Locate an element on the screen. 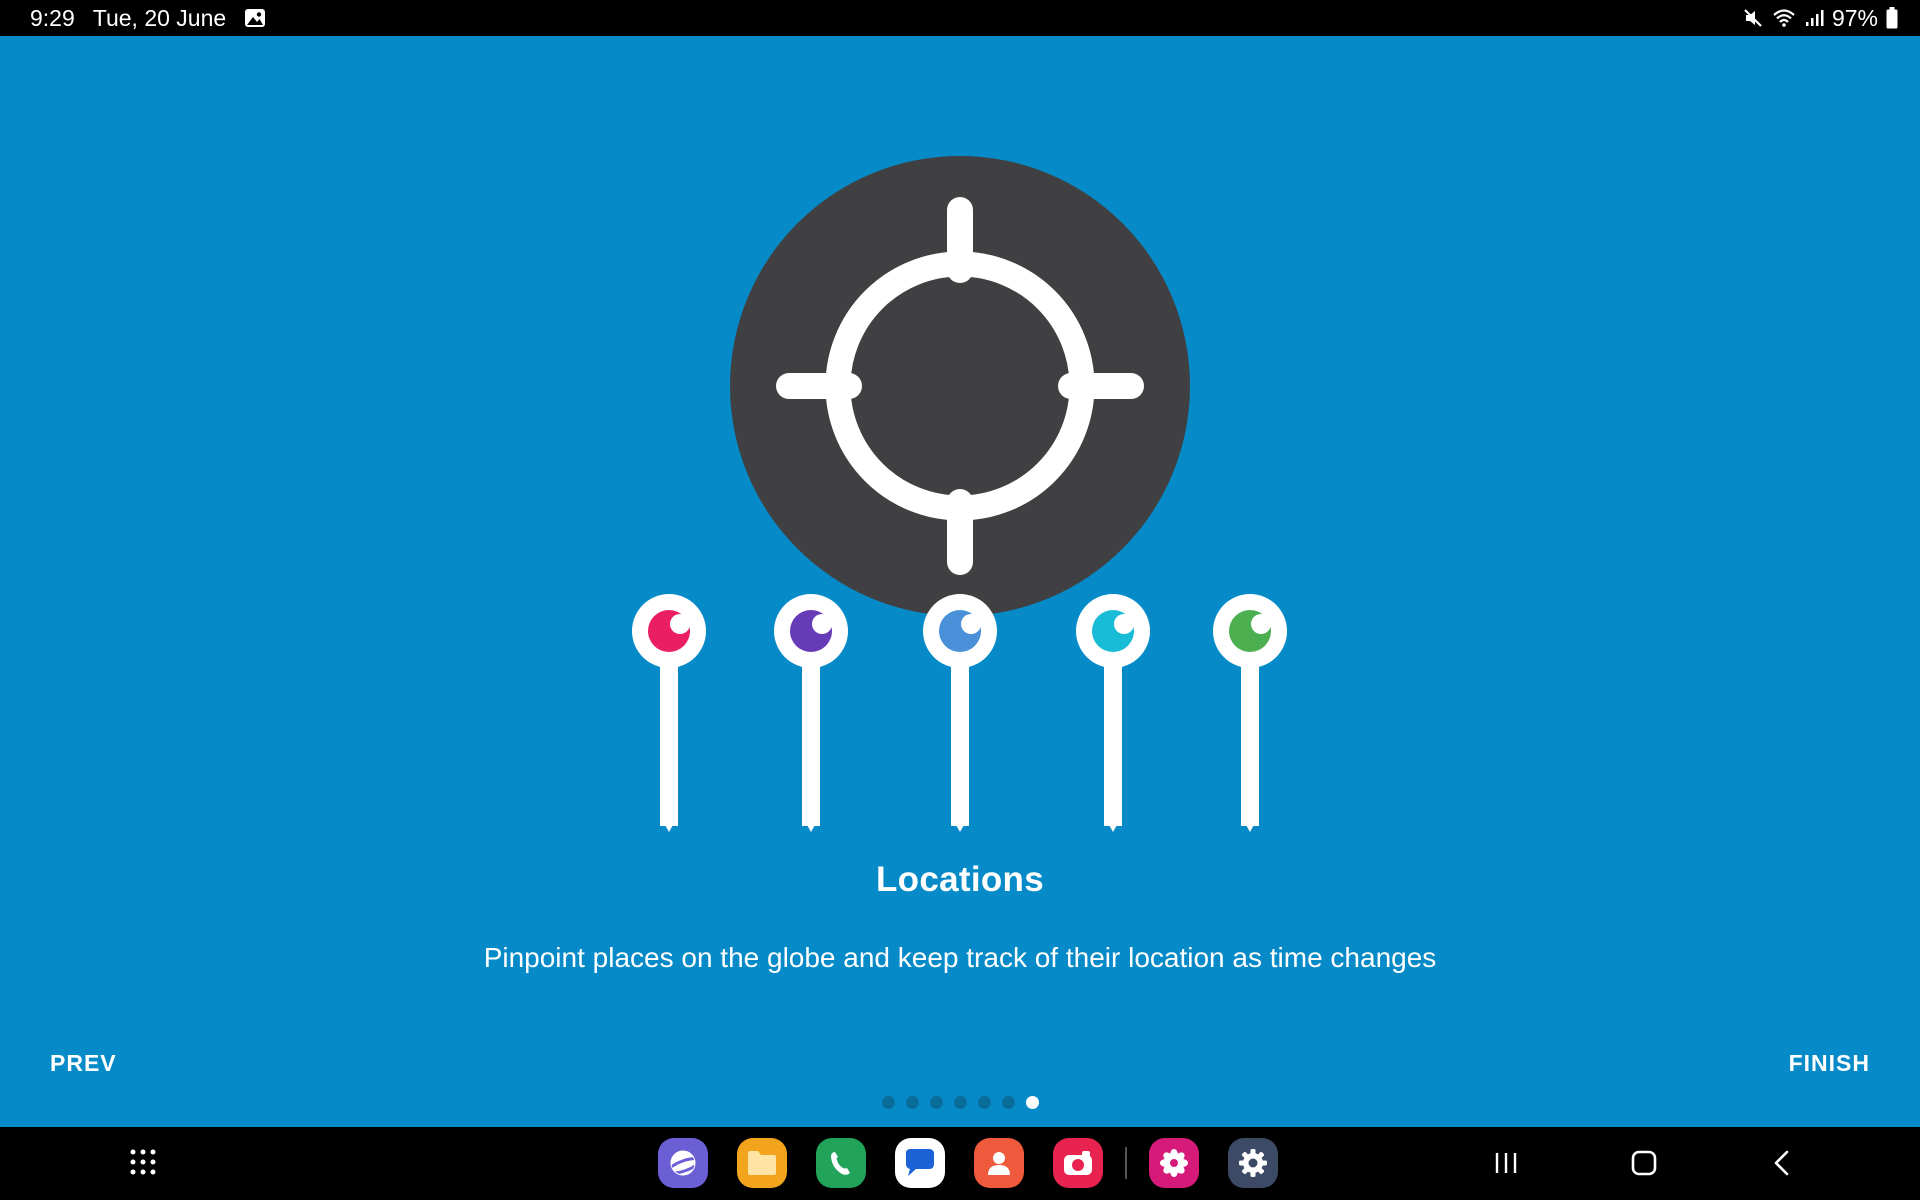  gallery-notification-icon is located at coordinates (255, 18).